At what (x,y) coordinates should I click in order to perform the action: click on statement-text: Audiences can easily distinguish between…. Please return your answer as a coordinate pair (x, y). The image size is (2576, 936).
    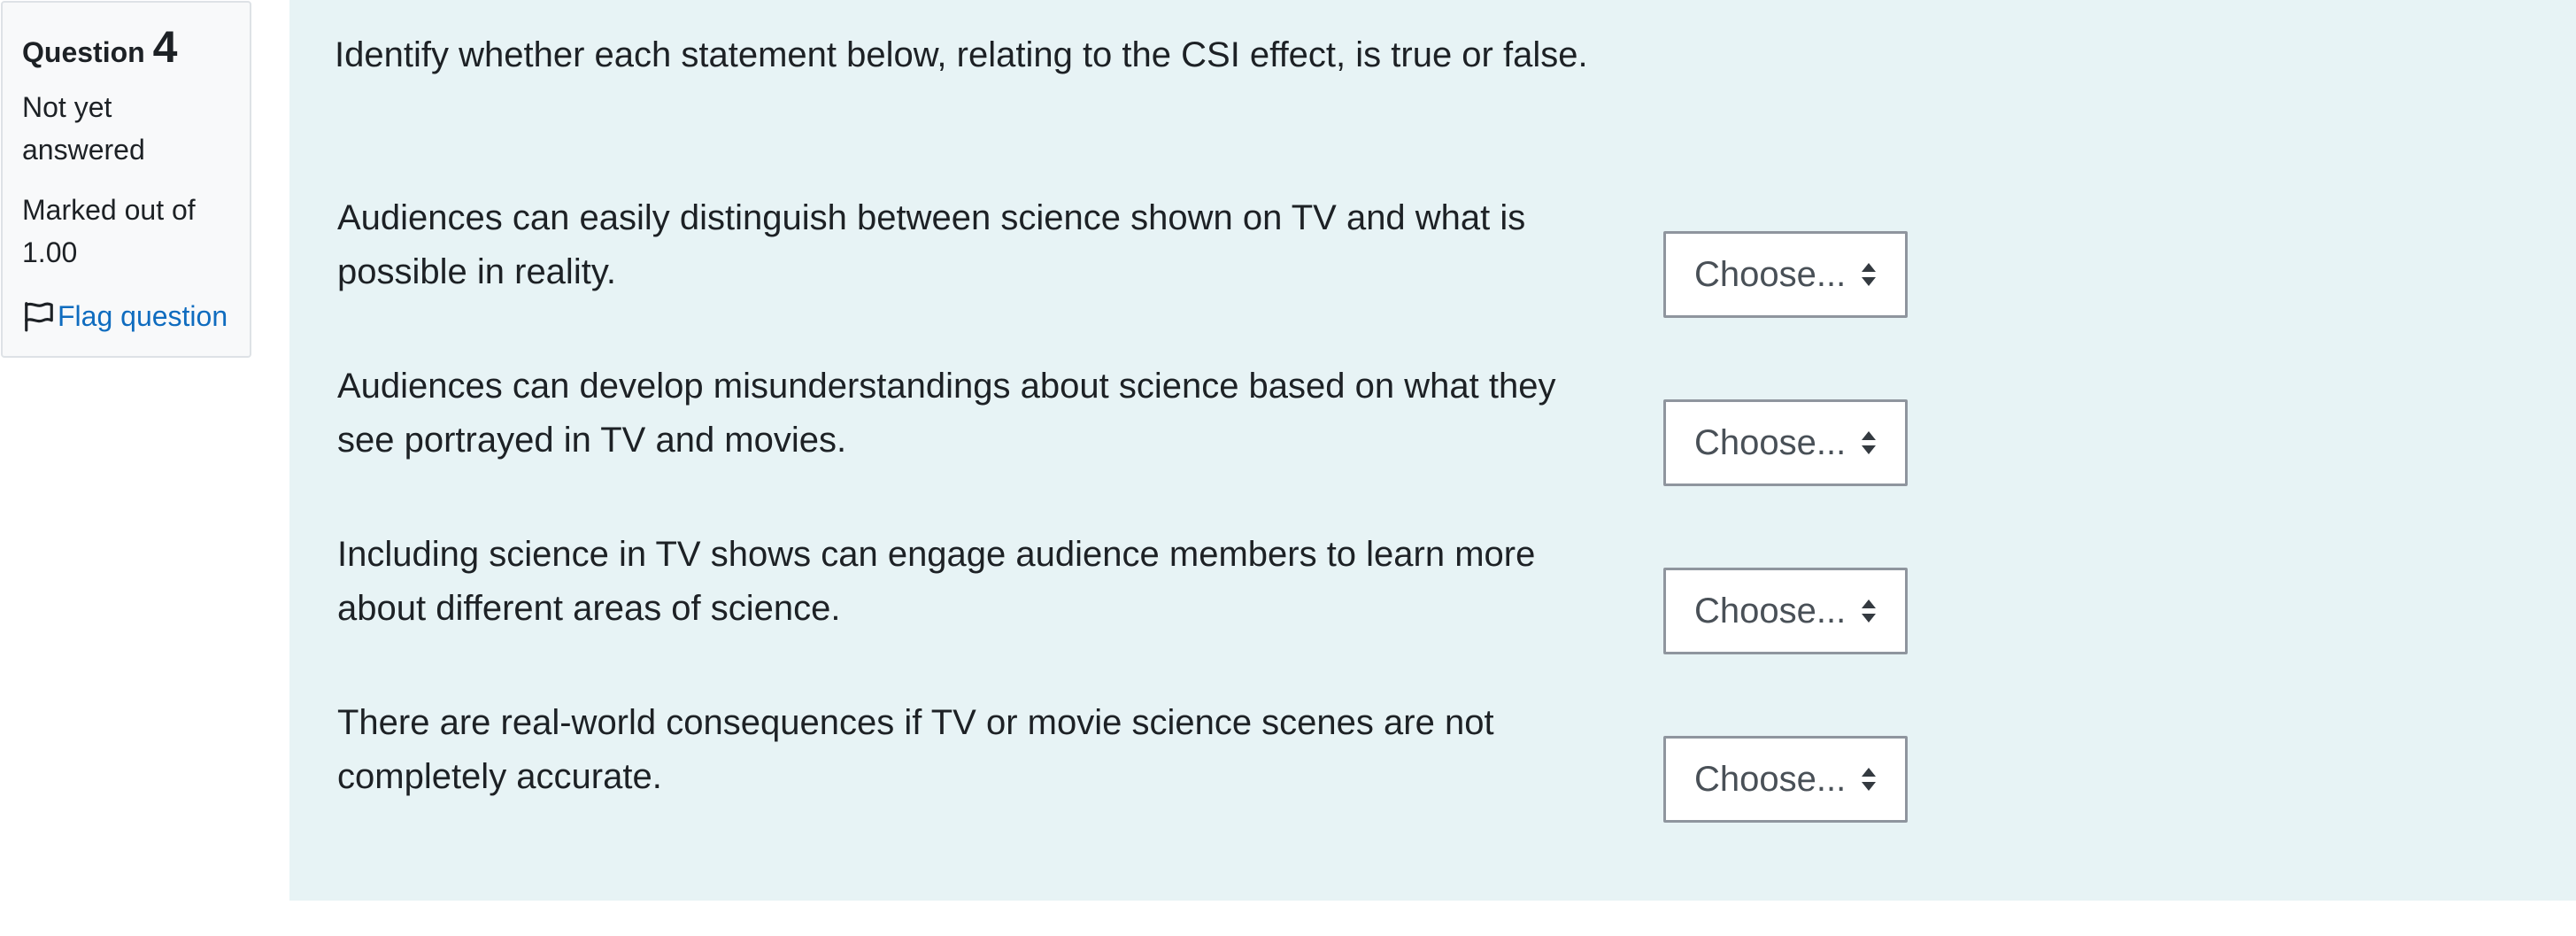
    Looking at the image, I should click on (931, 244).